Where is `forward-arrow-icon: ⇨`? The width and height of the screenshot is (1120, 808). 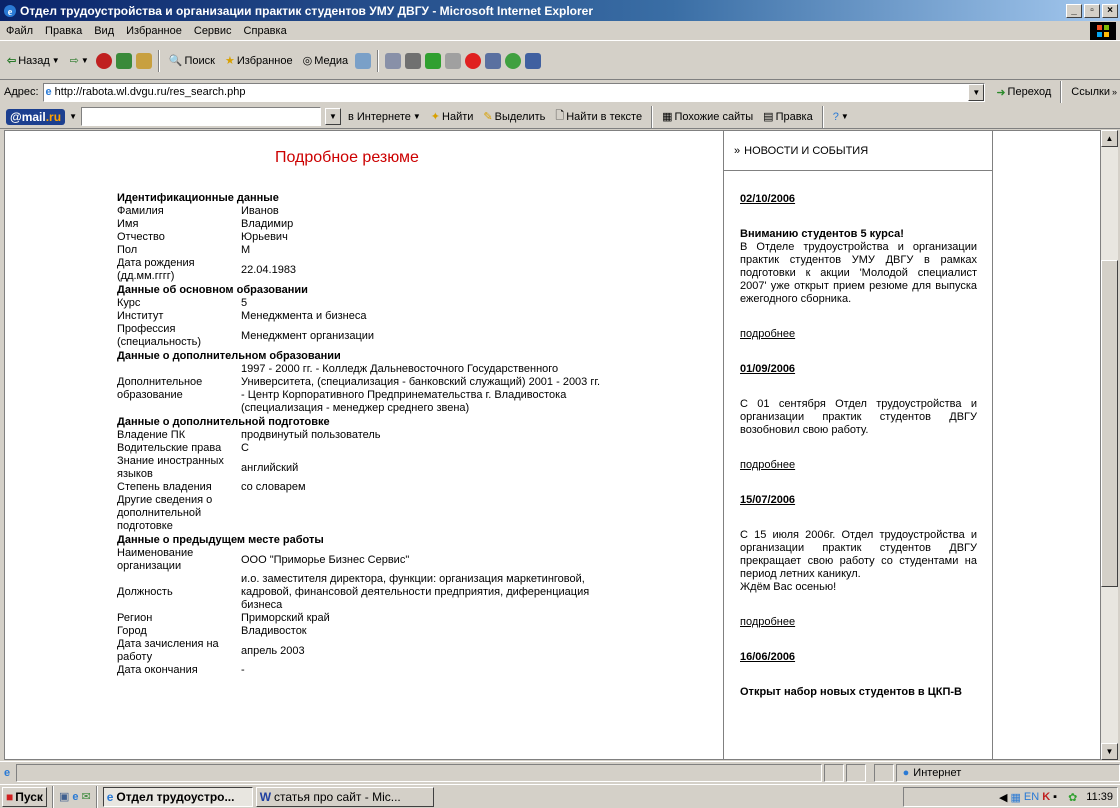
forward-arrow-icon: ⇨ is located at coordinates (74, 61).